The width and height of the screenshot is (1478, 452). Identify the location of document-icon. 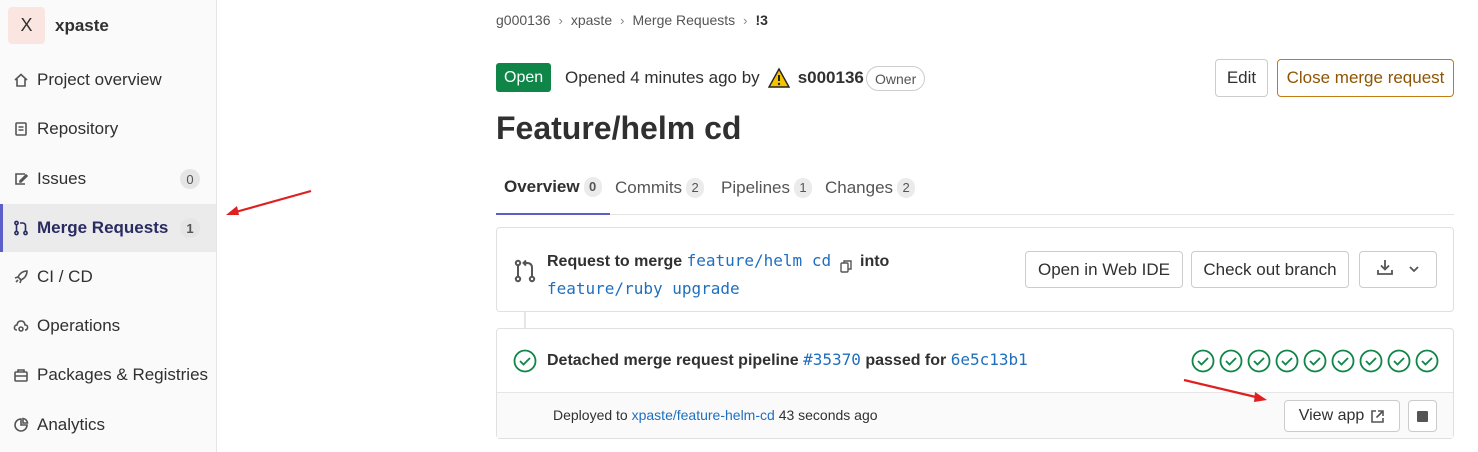
(21, 129).